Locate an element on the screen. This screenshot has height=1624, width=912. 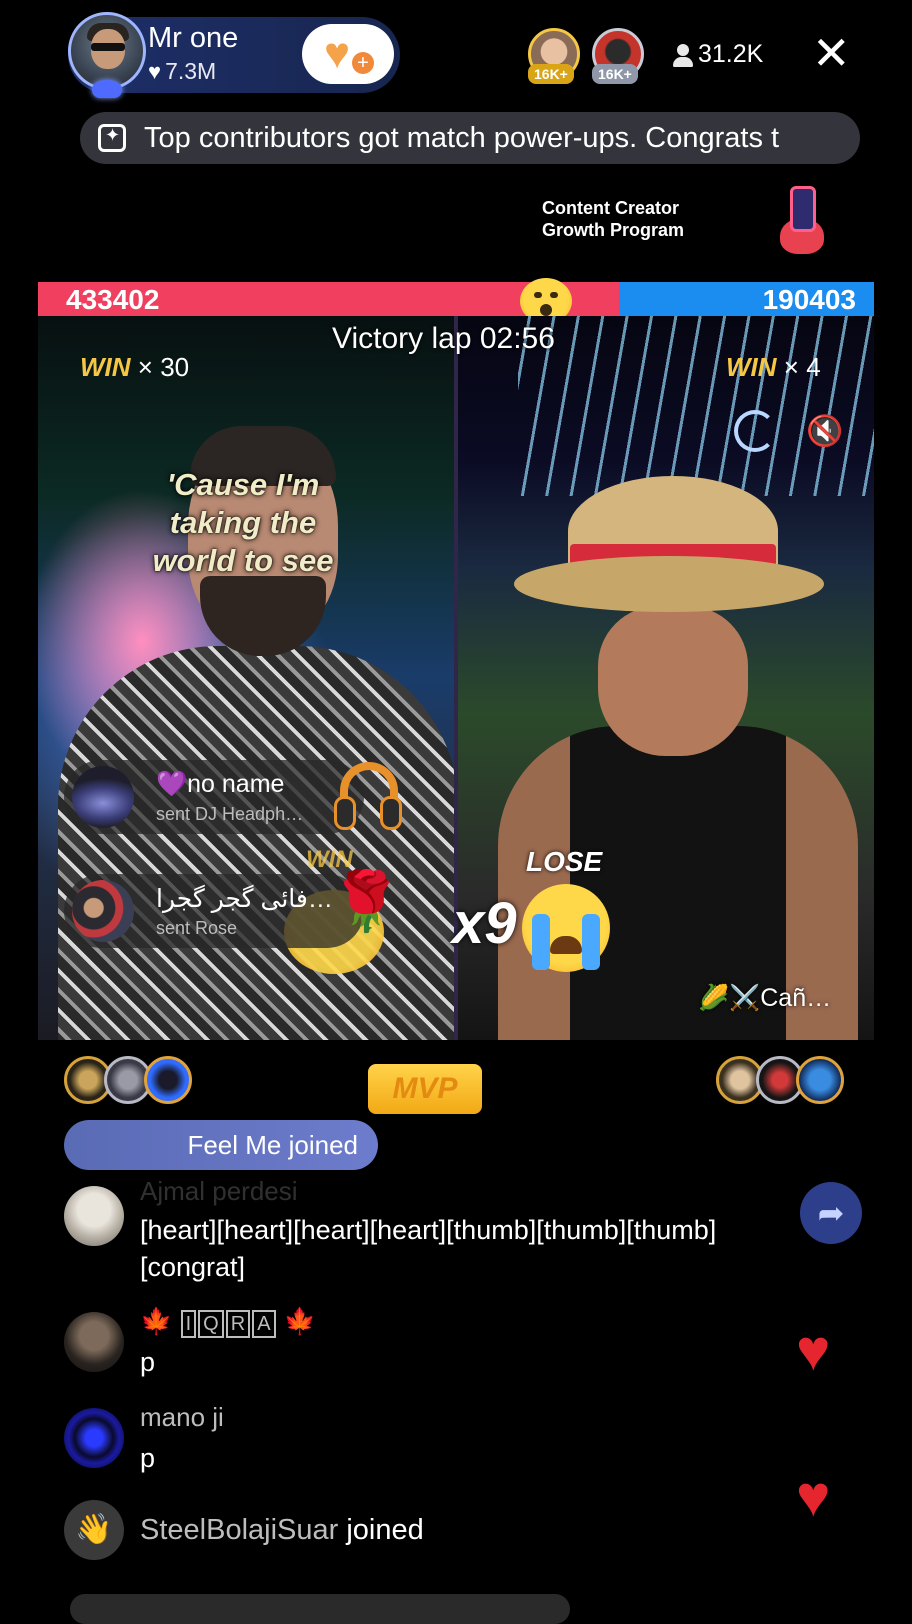
host-name: Mr one is located at coordinates (193, 38).